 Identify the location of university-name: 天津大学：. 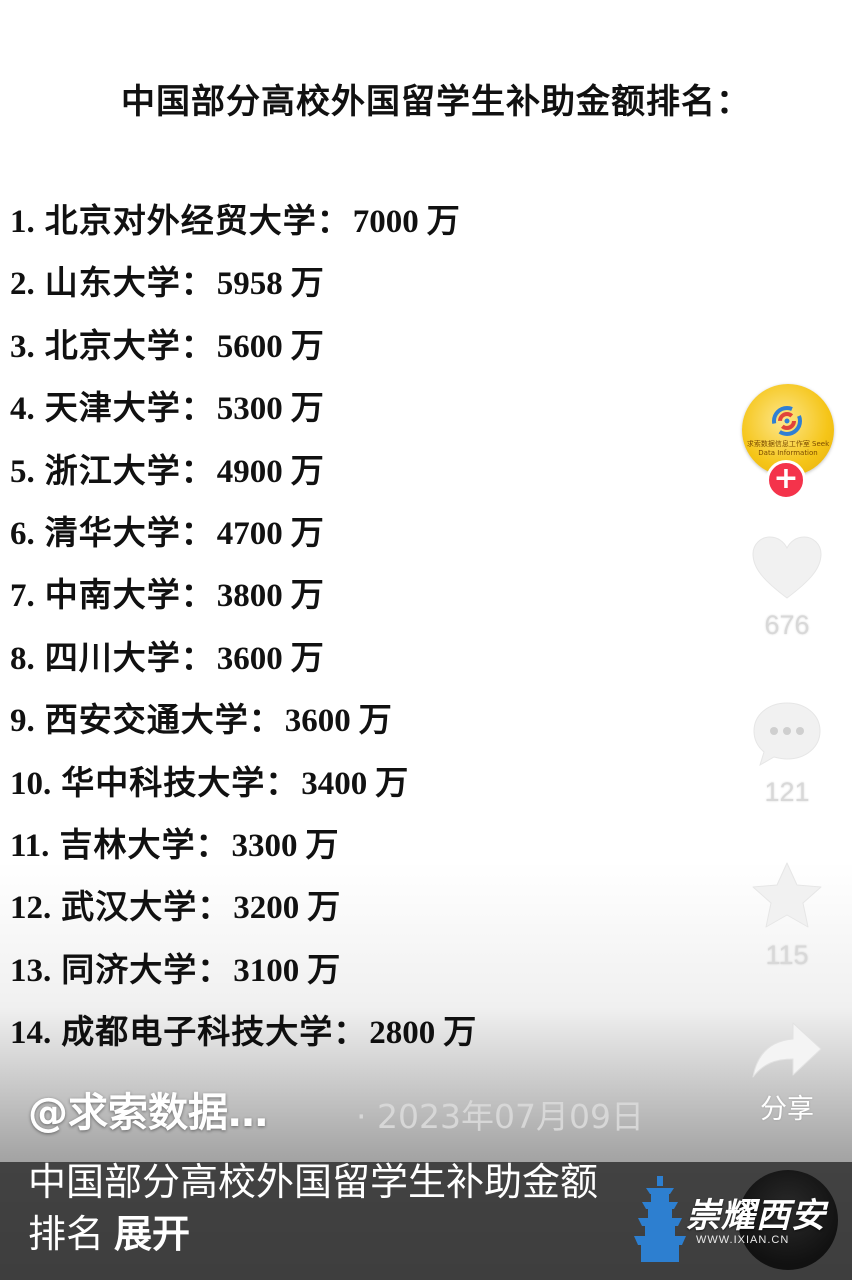
(129, 408).